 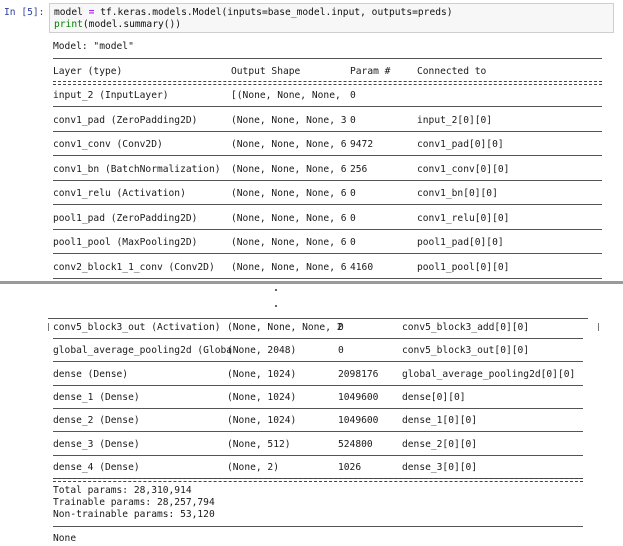 I want to click on row-output-shape: (None, None, None, 3, so click(x=289, y=120).